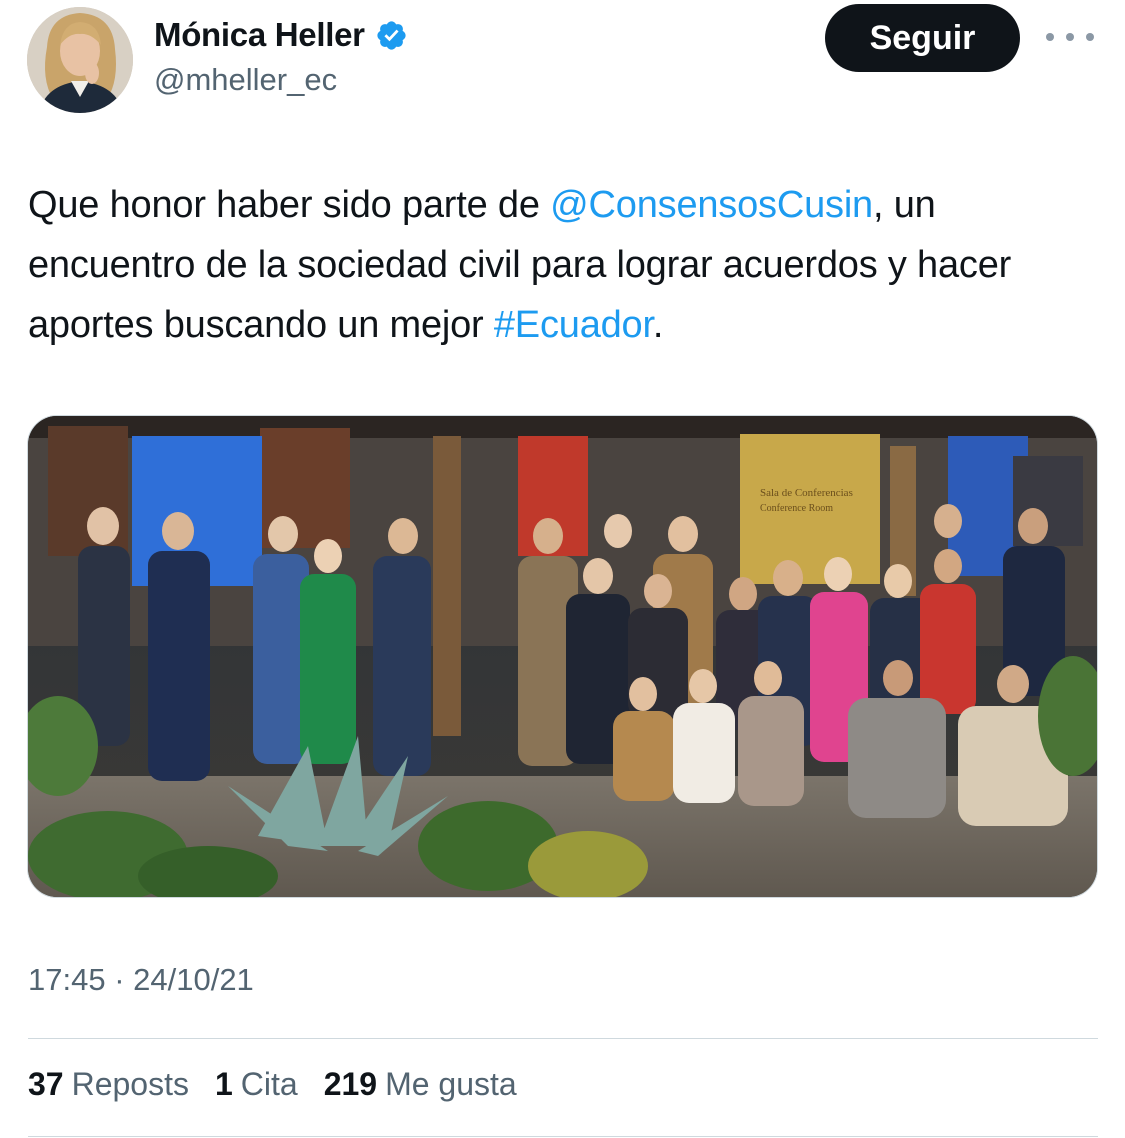 This screenshot has width=1125, height=1138. What do you see at coordinates (562, 60) in the screenshot?
I see `tweet-header: Mónica Heller @mheller_ec Seguir` at bounding box center [562, 60].